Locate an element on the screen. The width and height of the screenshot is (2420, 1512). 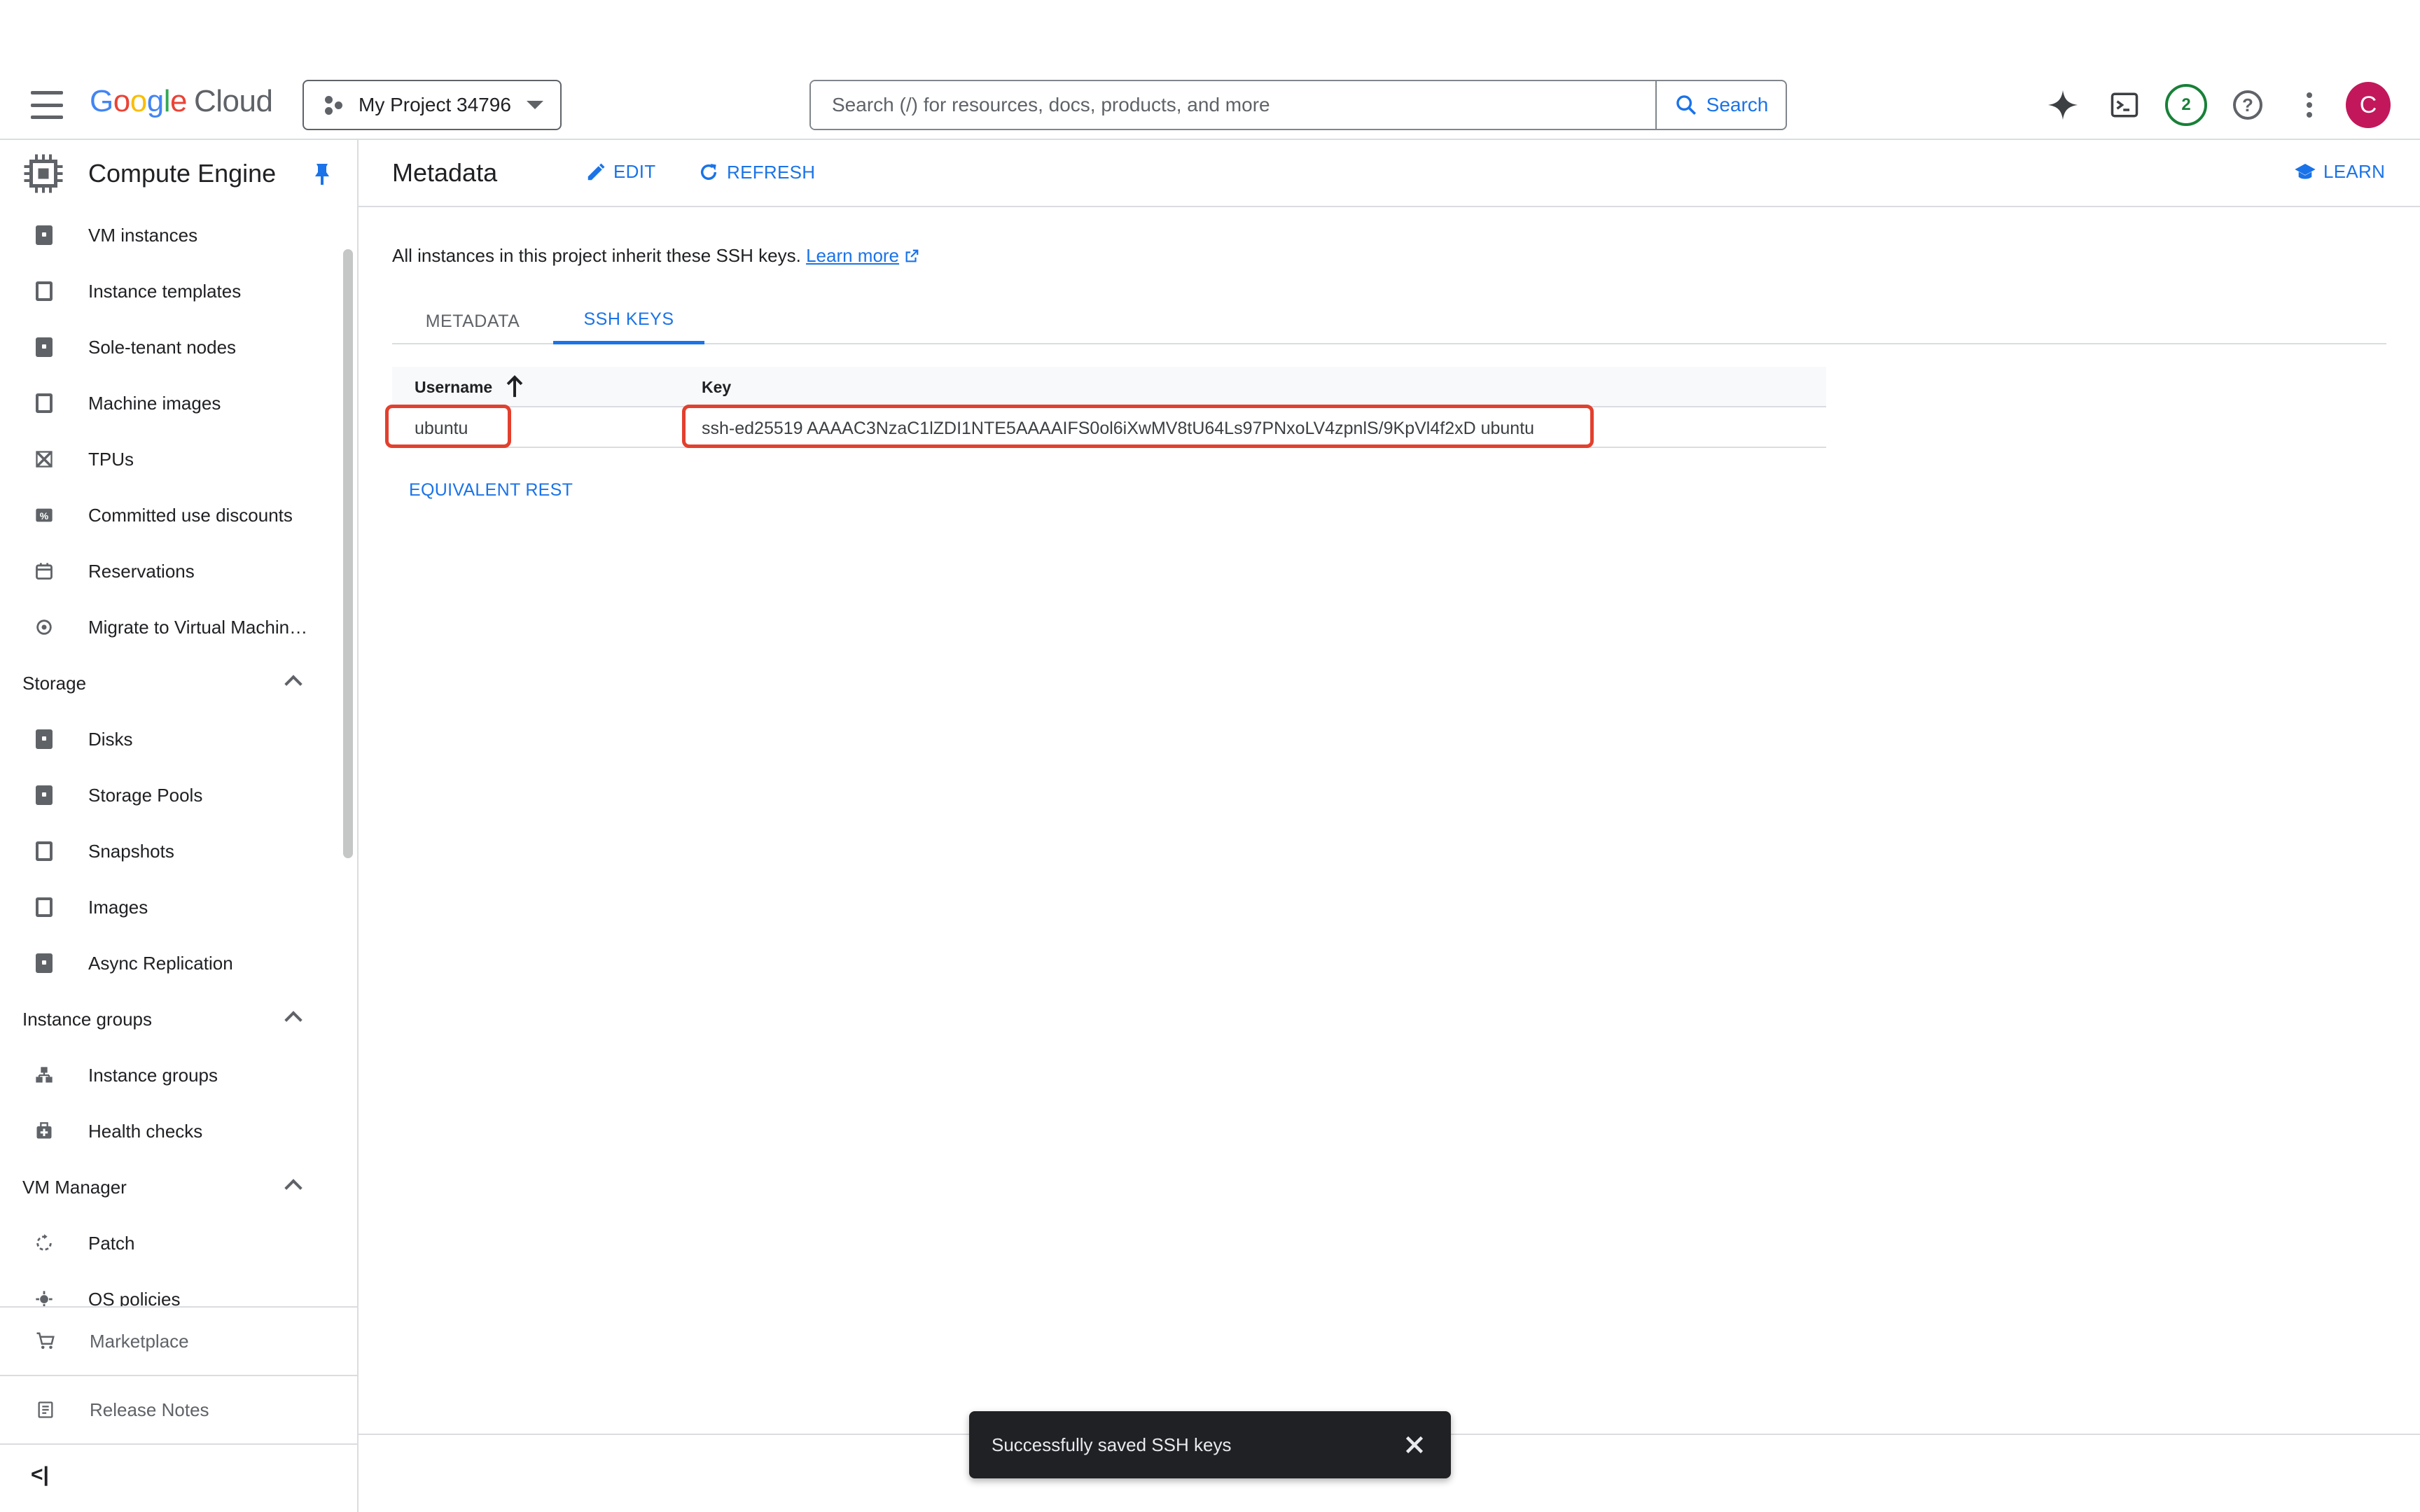
section-vm-manager: VM Manager is located at coordinates (178, 1187).